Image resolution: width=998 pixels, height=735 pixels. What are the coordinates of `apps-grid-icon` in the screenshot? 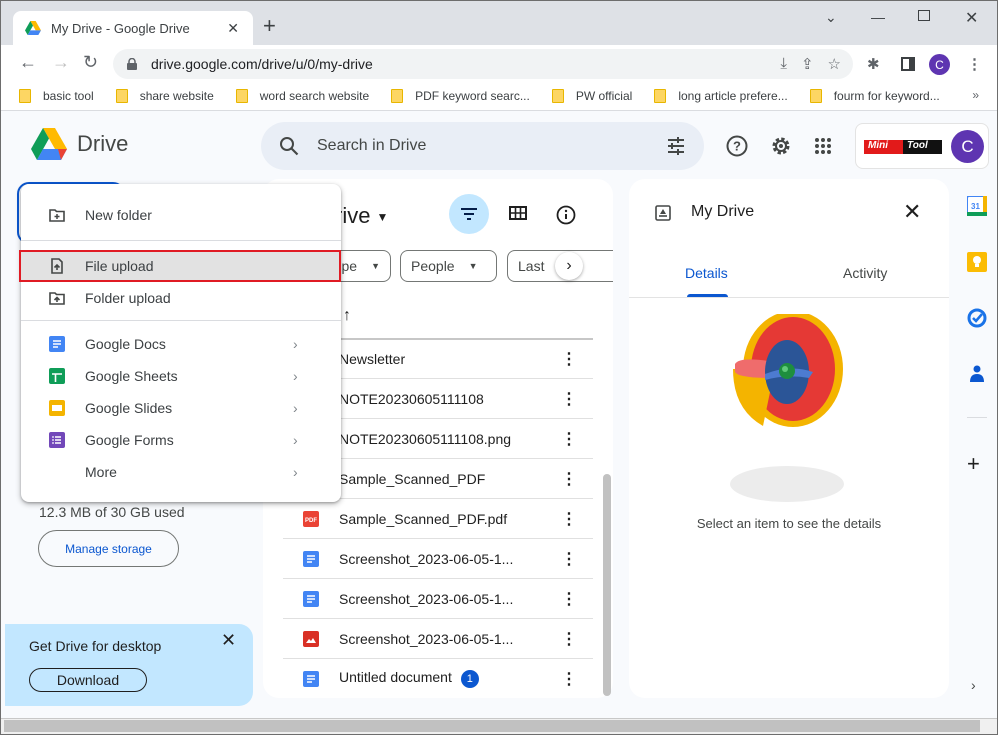 It's located at (823, 146).